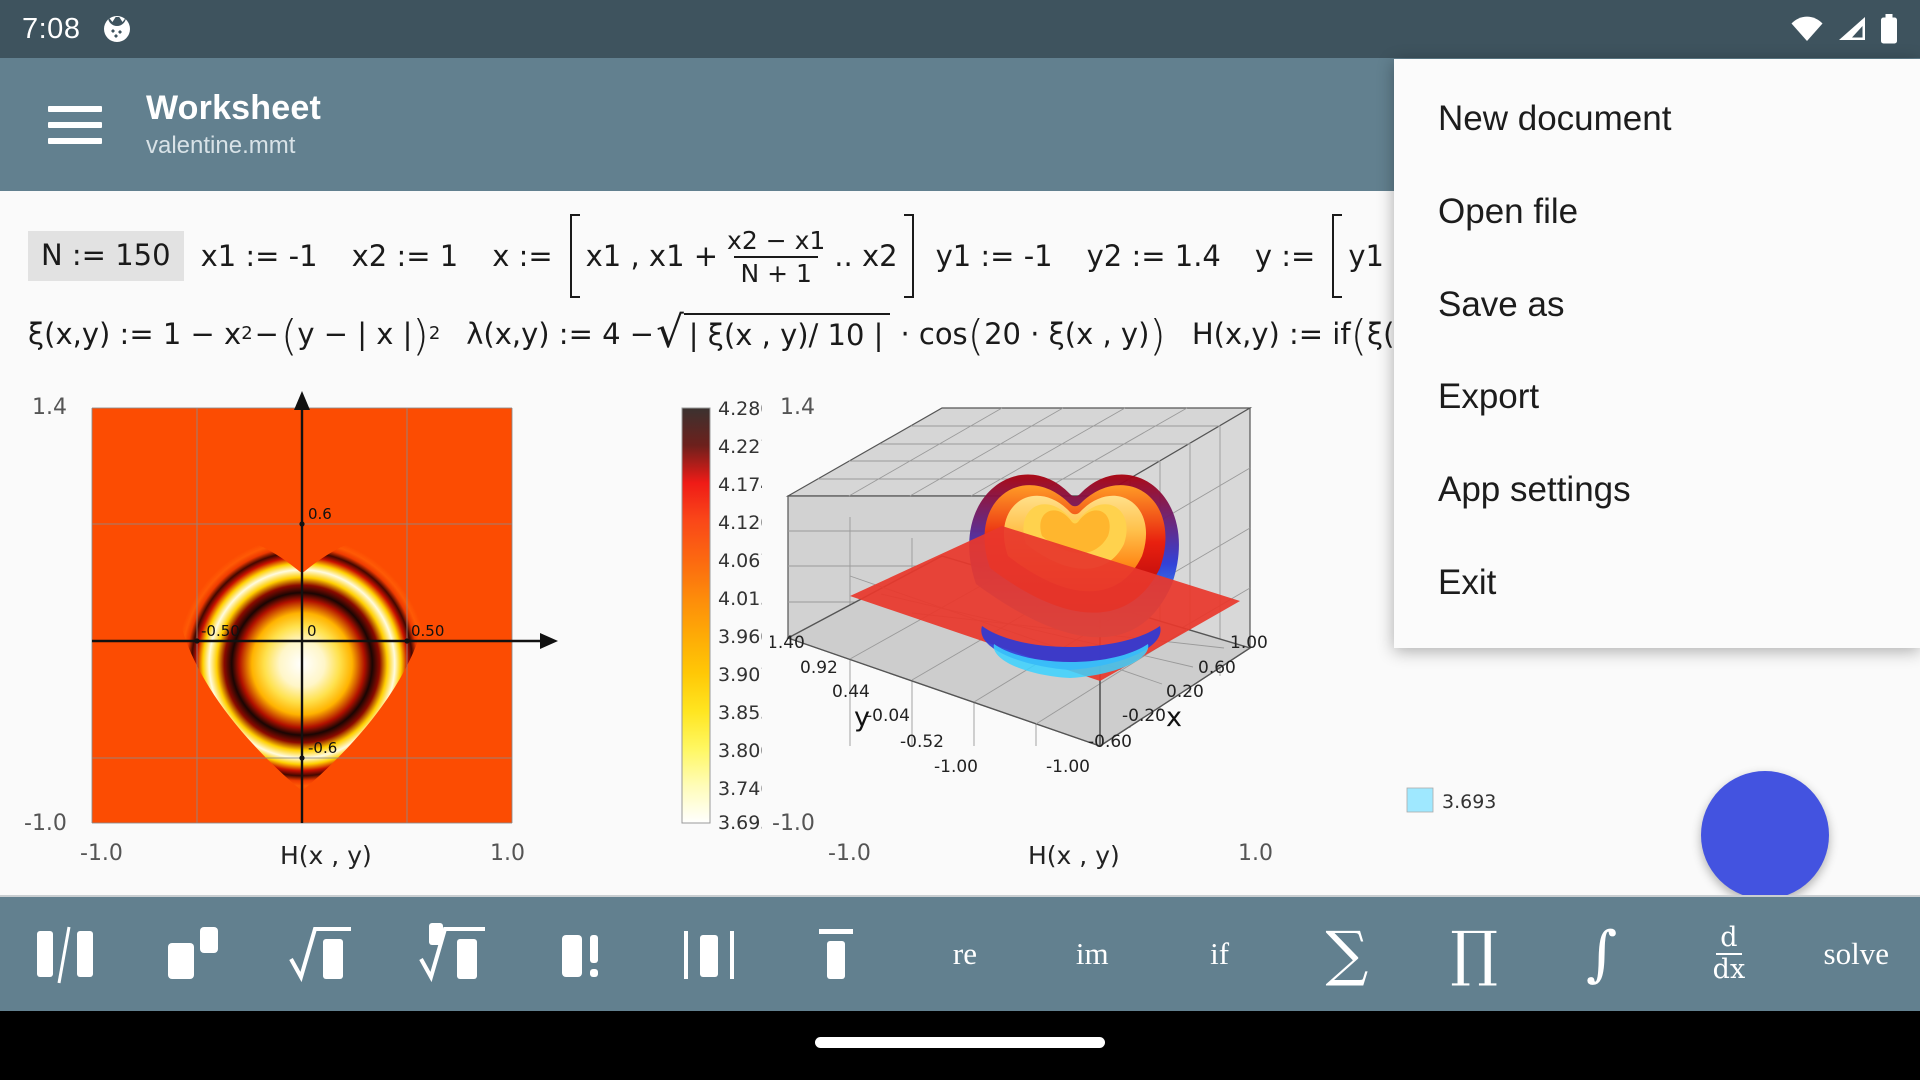  I want to click on hamburger-menu-icon, so click(75, 124).